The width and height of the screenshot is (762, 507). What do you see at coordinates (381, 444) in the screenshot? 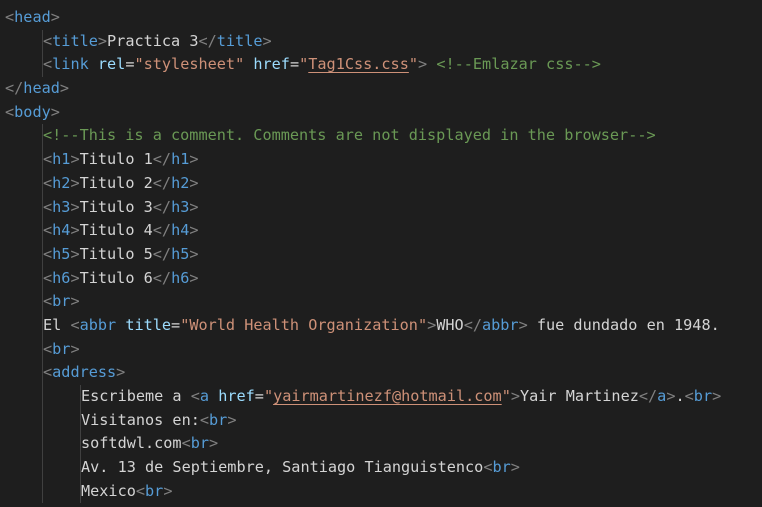
I see `code-line: softdwl.com<br>` at bounding box center [381, 444].